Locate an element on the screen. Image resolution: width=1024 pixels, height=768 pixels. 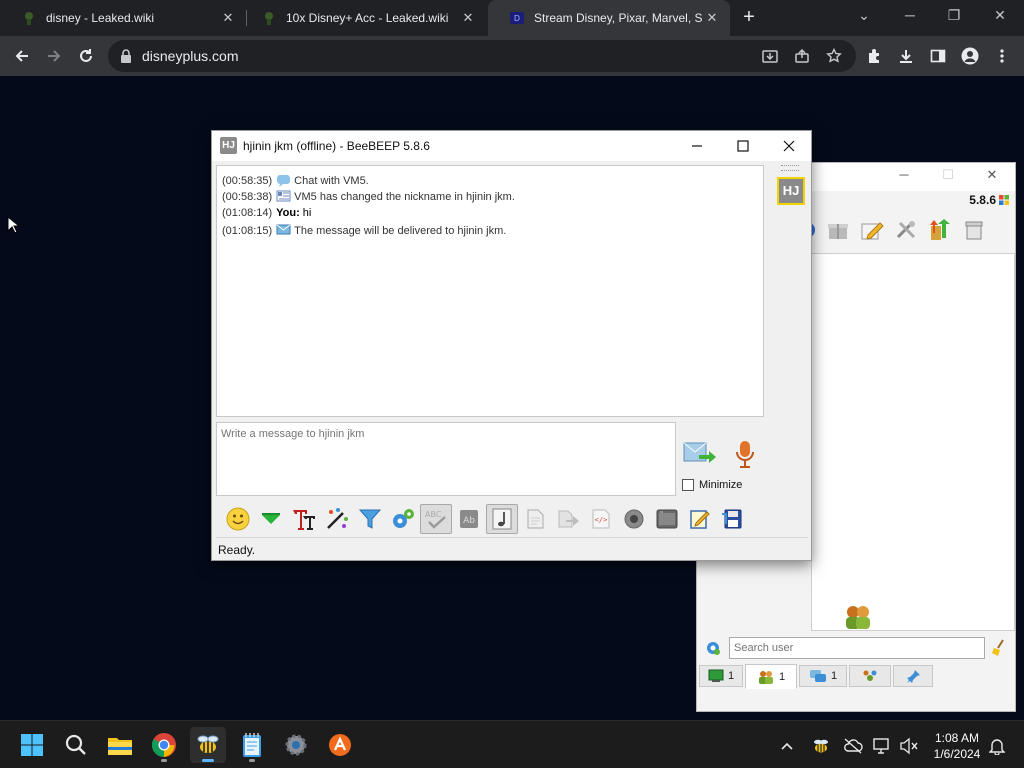
network-icon is located at coordinates (883, 746).